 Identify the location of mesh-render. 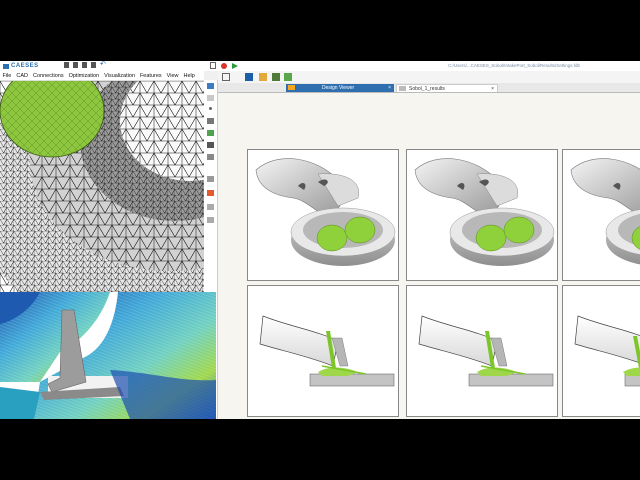
(102, 186).